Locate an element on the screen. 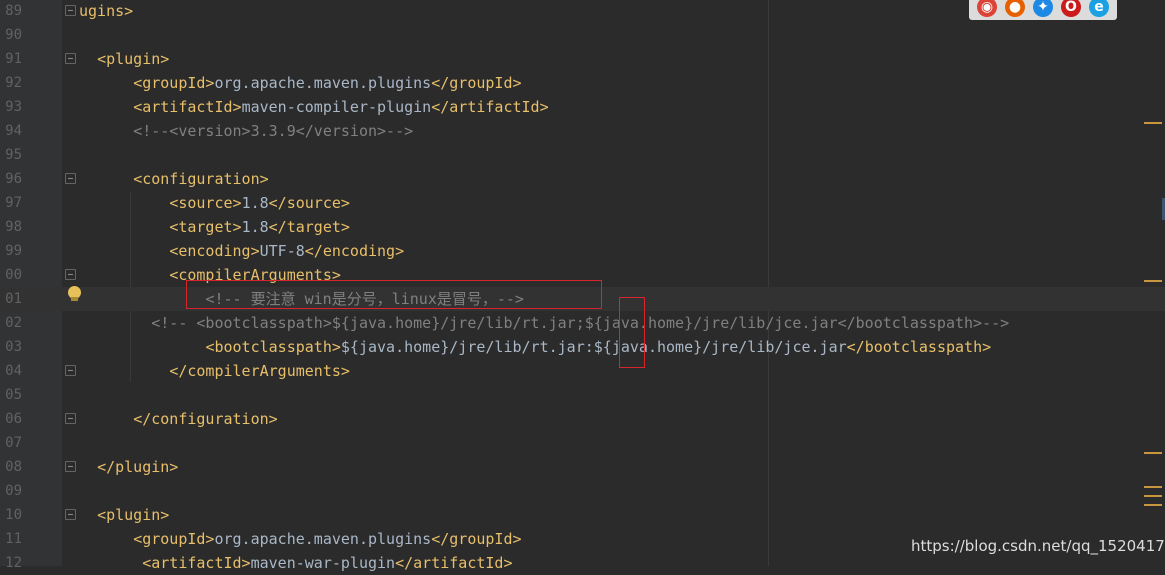 The image size is (1165, 575). xml-comment: <!--<version>3.3.9</version>--> is located at coordinates (273, 131).